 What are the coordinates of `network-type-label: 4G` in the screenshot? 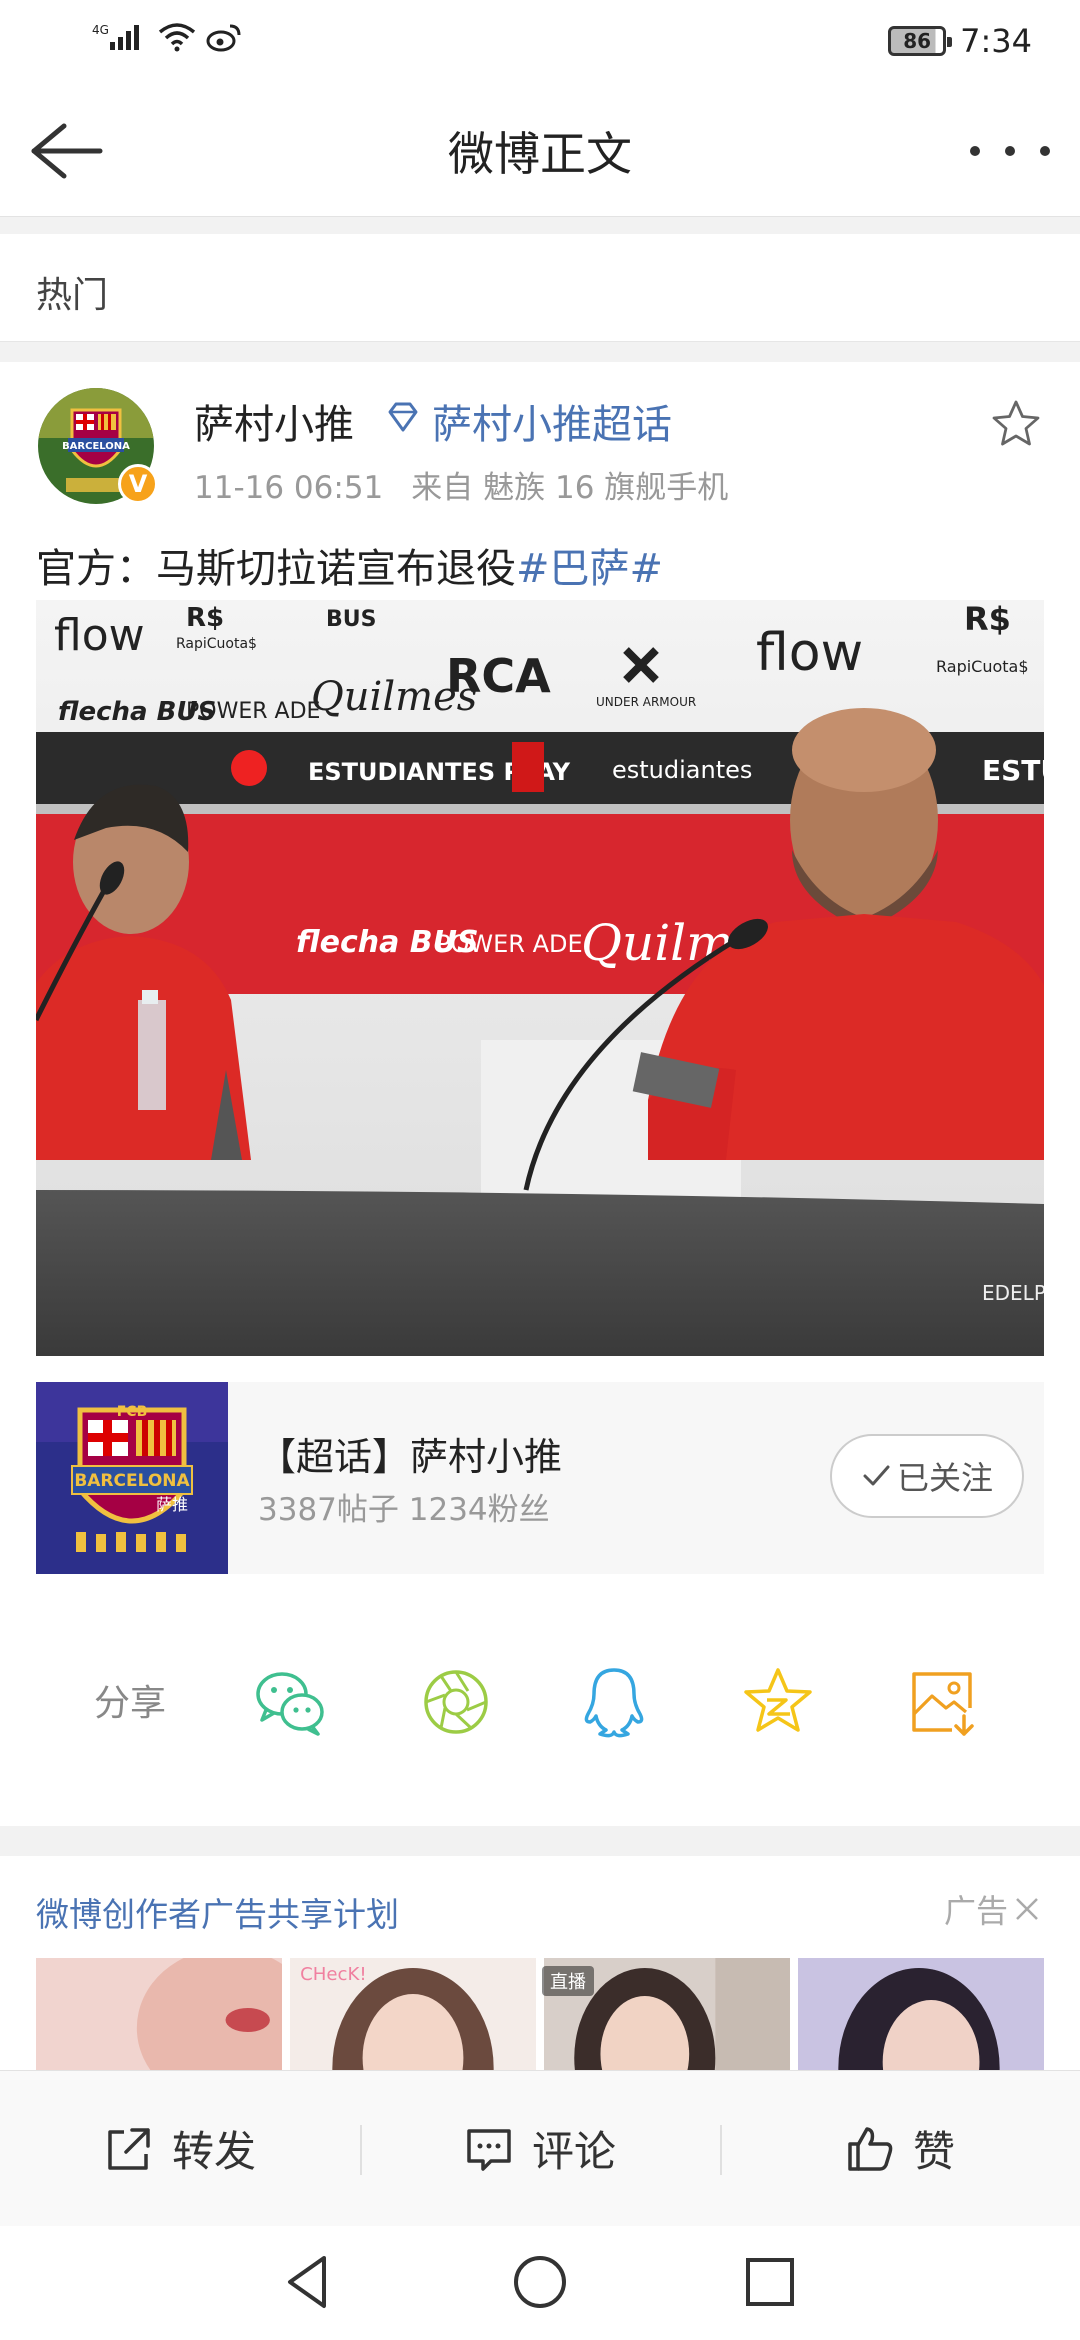 It's located at (100, 30).